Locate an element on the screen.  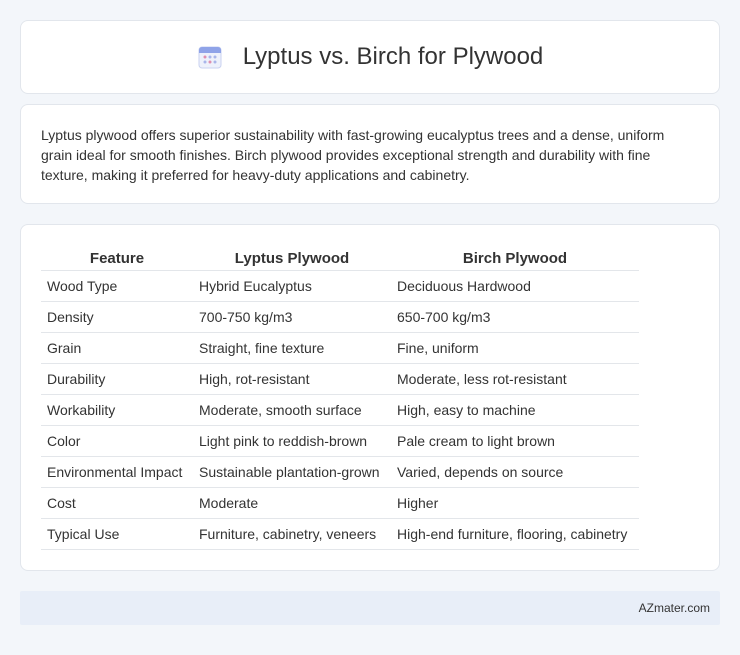
header-card: Lyptus vs. Birch for Plywood is located at coordinates (370, 57).